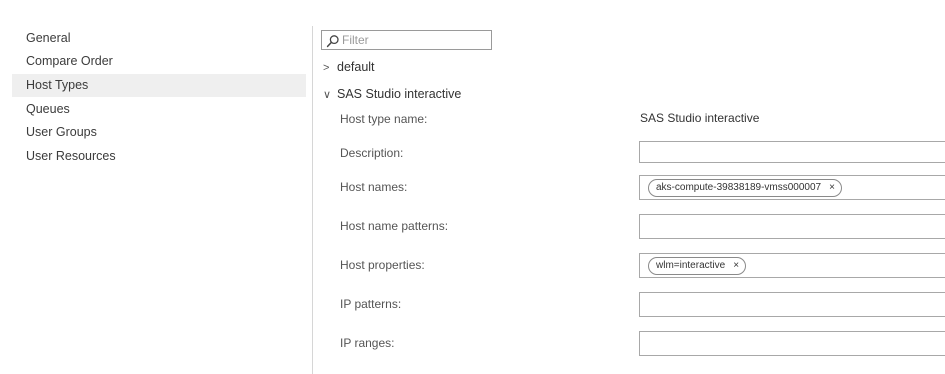 The width and height of the screenshot is (945, 374). Describe the element at coordinates (159, 132) in the screenshot. I see `sidebar-item-user-groups: User Groups` at that location.